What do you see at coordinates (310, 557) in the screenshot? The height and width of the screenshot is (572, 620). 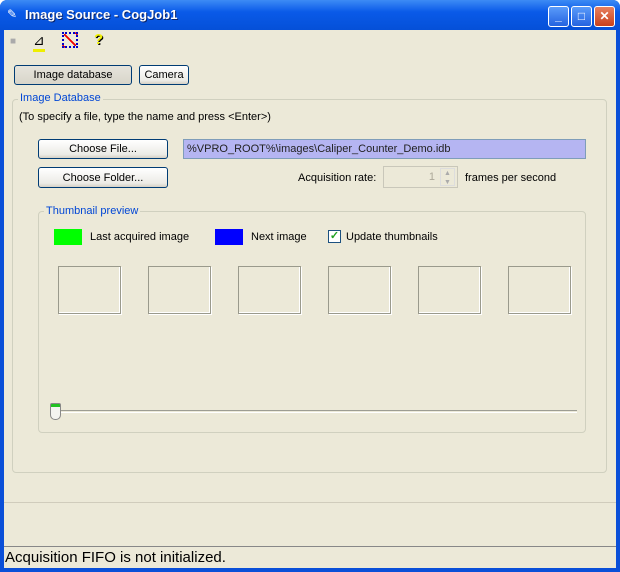 I see `status-bar: Acquisition FIFO is not initialized.` at bounding box center [310, 557].